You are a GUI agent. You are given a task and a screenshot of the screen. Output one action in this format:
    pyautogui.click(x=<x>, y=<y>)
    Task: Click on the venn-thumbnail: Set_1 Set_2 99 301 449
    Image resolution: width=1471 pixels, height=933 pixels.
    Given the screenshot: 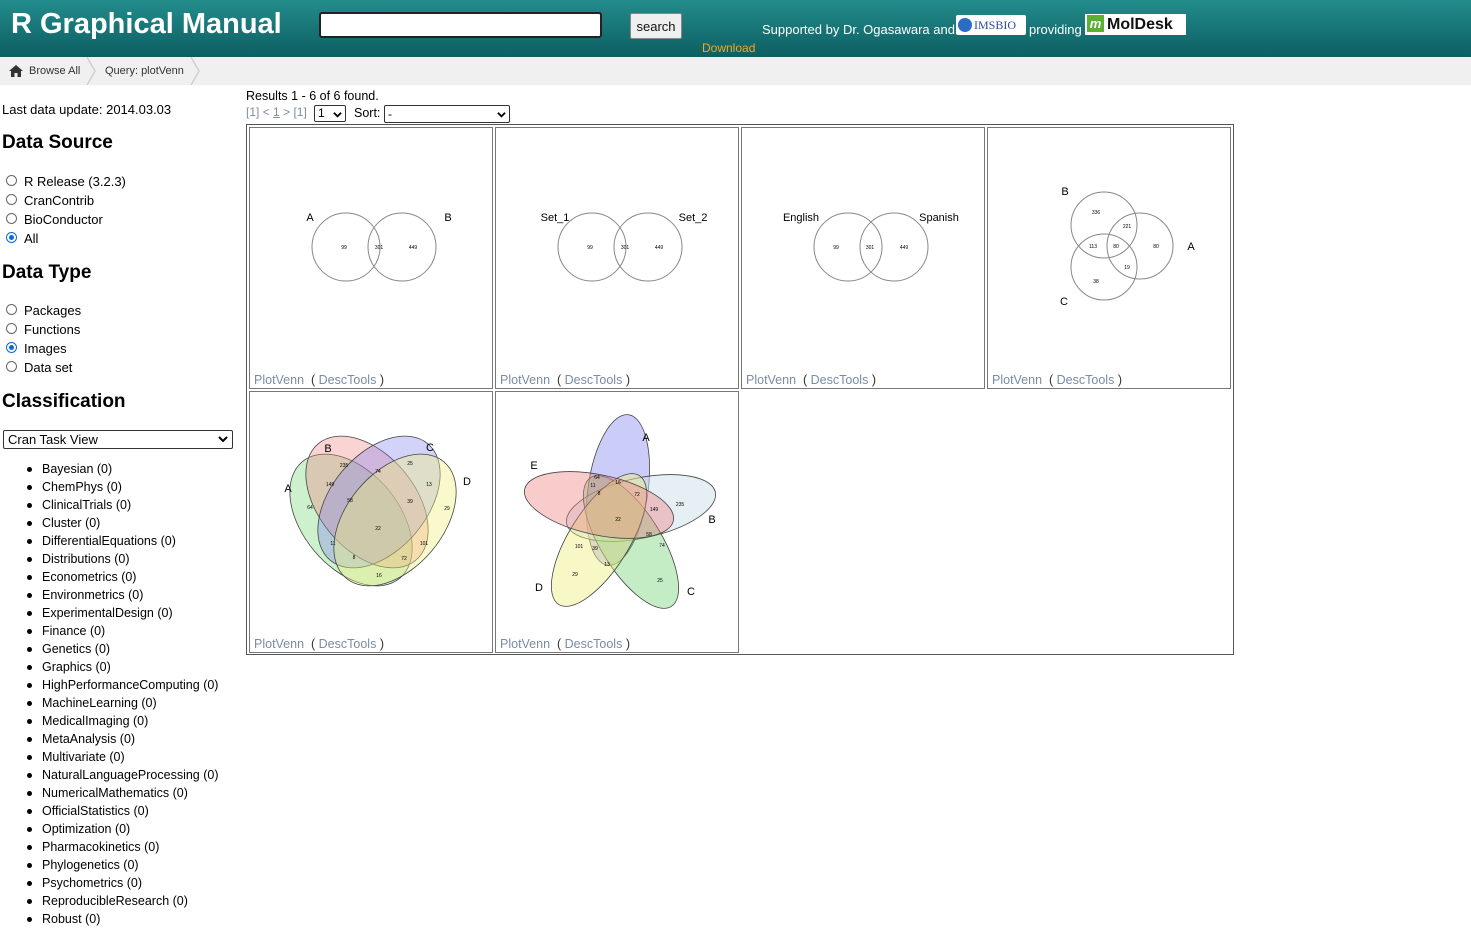 What is the action you would take?
    pyautogui.click(x=618, y=259)
    